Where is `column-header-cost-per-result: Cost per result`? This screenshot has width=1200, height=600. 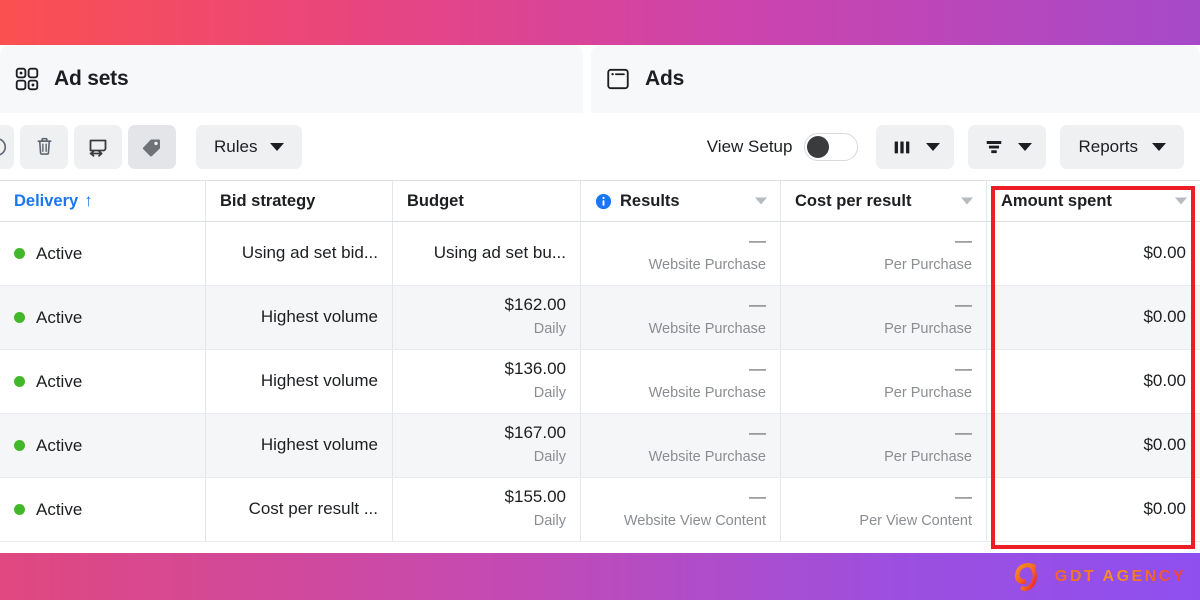
column-header-cost-per-result: Cost per result is located at coordinates (884, 201).